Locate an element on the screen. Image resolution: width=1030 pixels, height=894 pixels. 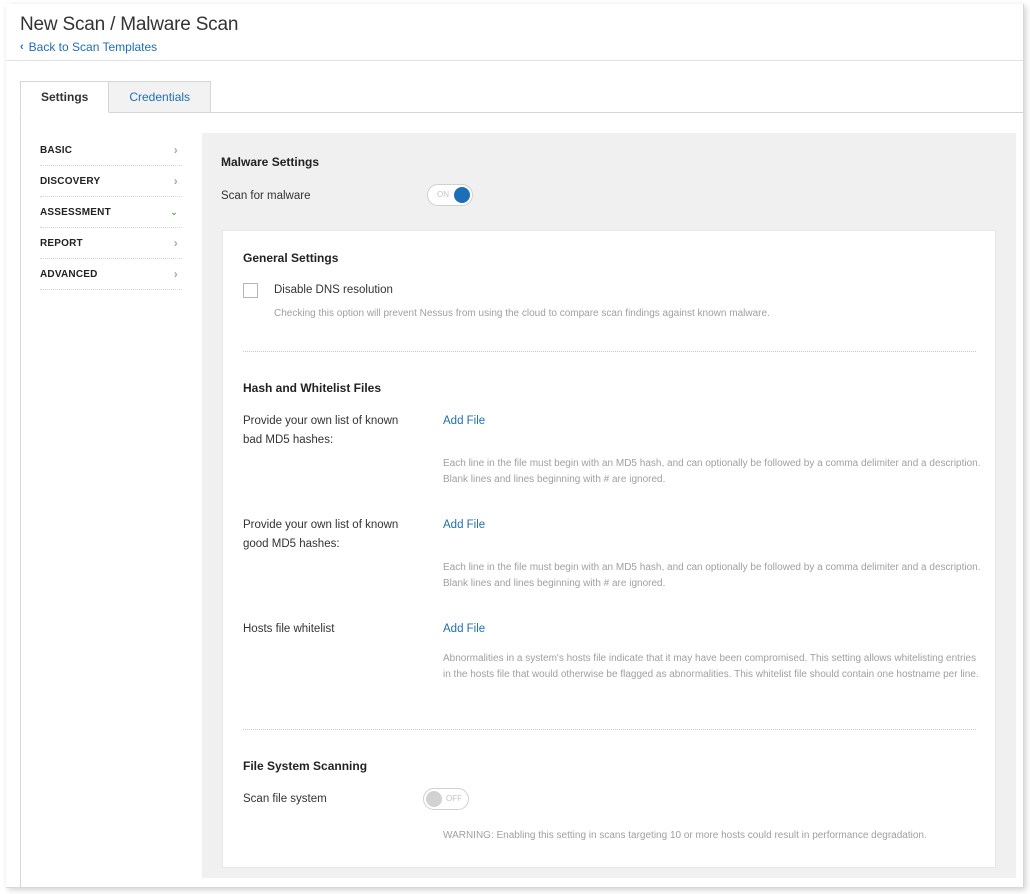
good-hashes-add-file-link: Add File is located at coordinates (464, 525).